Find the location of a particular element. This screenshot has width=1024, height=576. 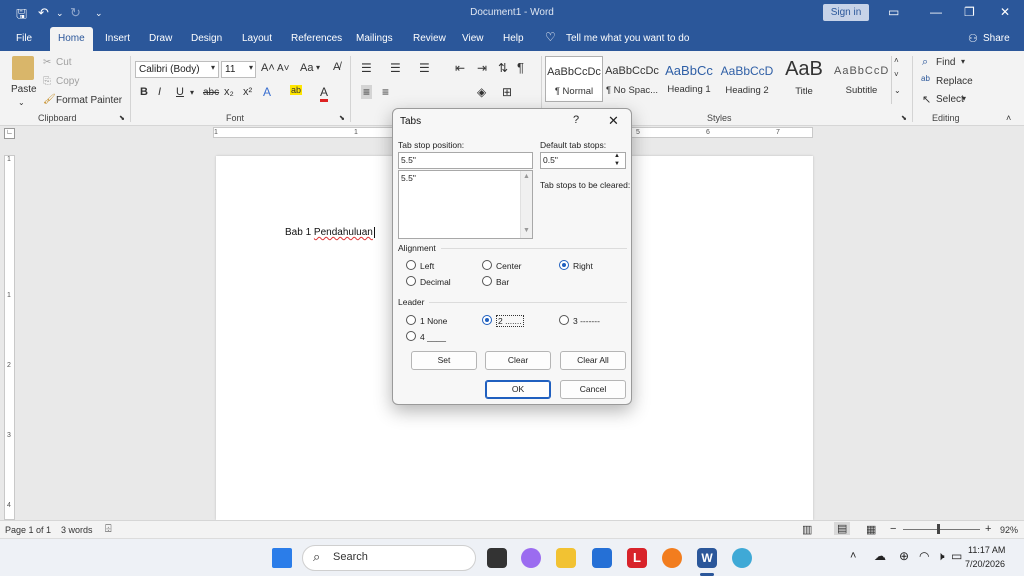

tab-design: Design is located at coordinates (206, 38).